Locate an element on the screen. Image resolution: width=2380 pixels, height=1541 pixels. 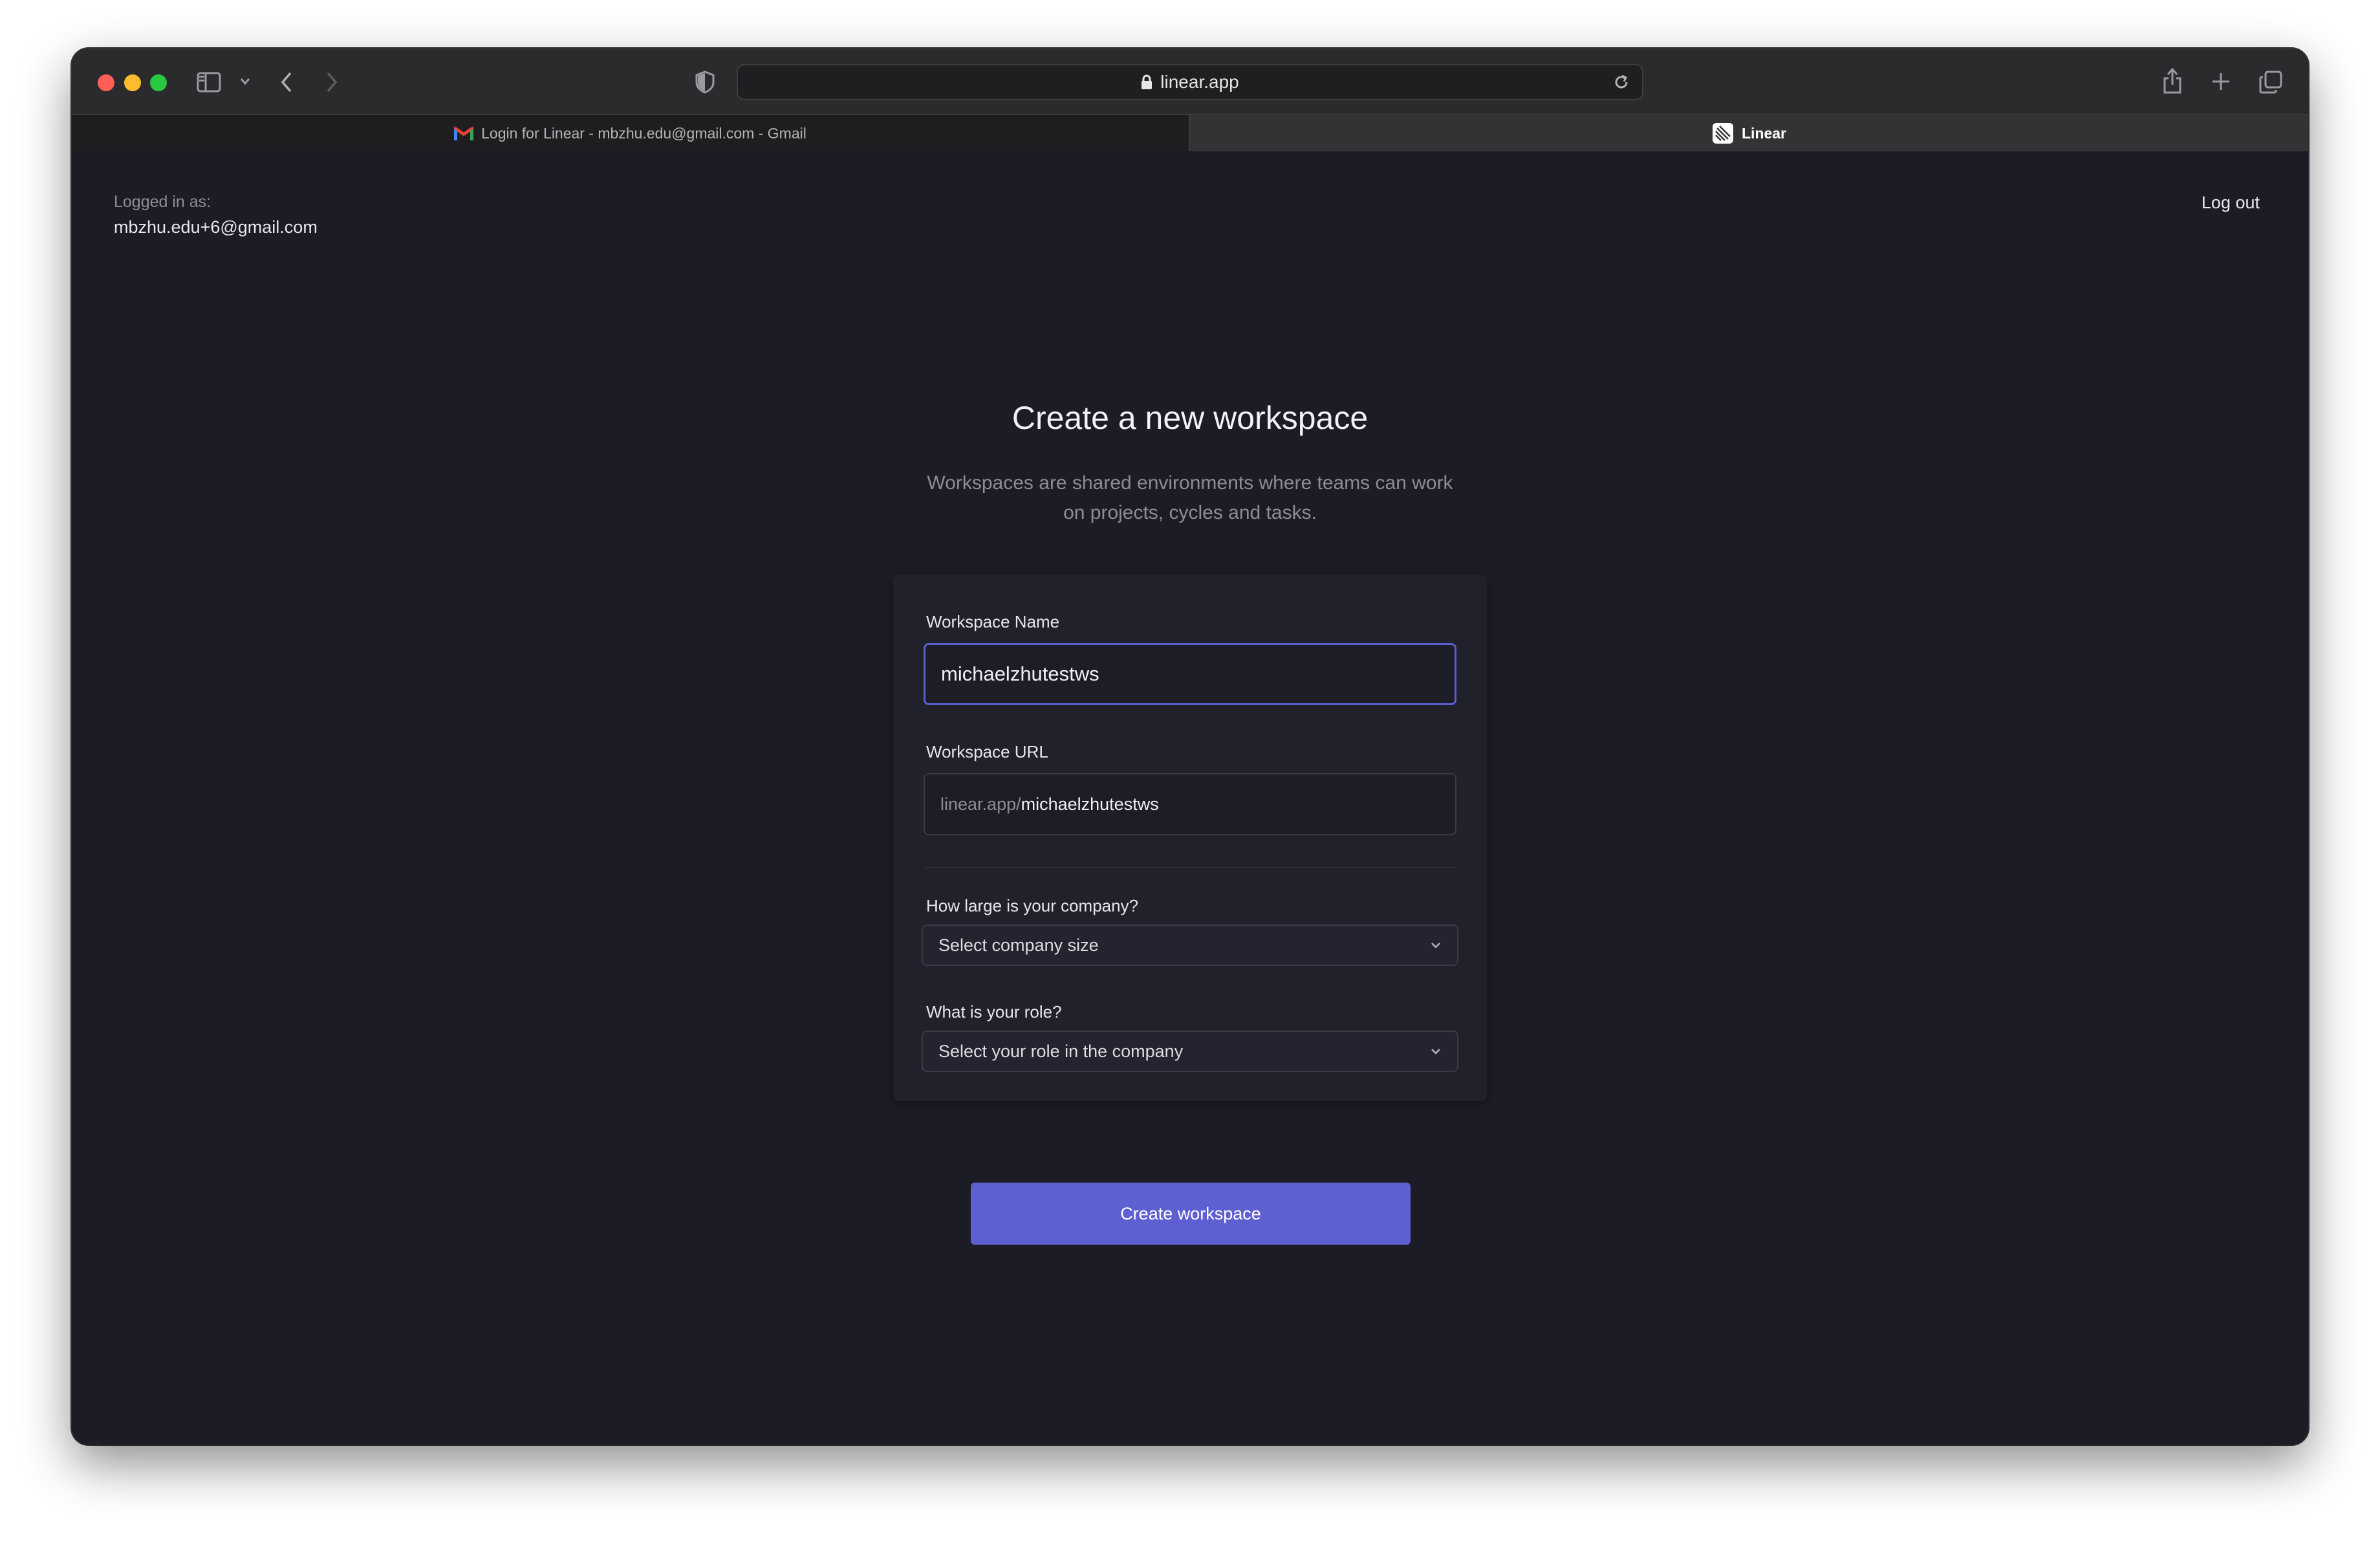
tab-overview-icon is located at coordinates (2270, 82).